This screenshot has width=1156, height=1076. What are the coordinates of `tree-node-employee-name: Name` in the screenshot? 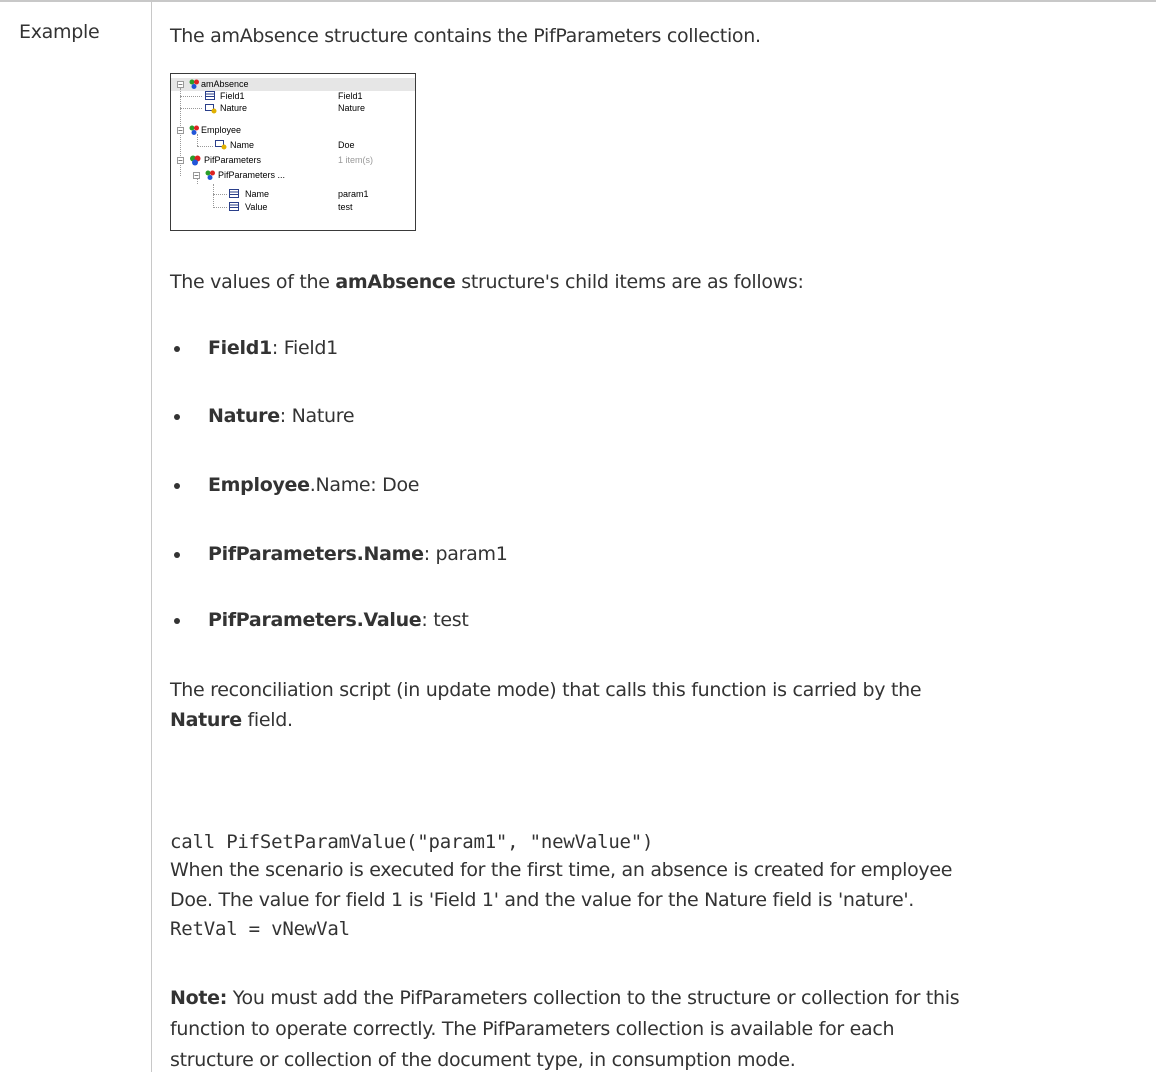 It's located at (242, 145).